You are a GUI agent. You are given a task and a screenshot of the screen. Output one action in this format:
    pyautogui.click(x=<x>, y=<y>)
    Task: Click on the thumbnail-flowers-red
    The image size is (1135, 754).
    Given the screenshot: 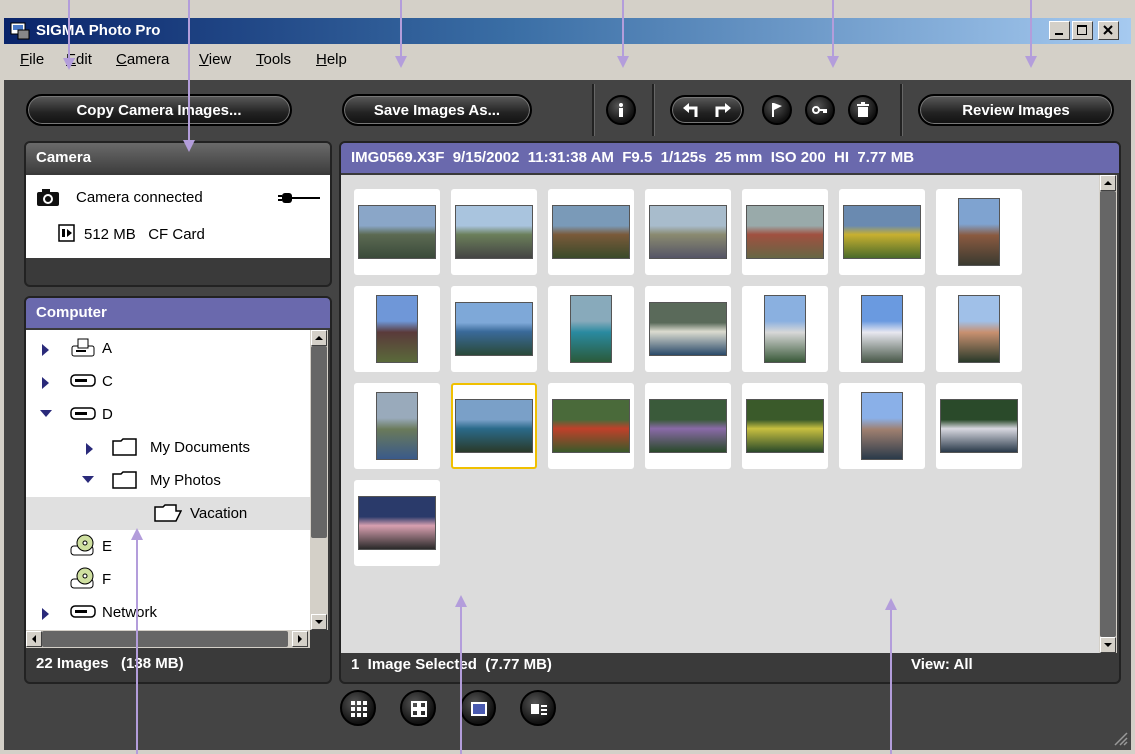 What is the action you would take?
    pyautogui.click(x=591, y=426)
    